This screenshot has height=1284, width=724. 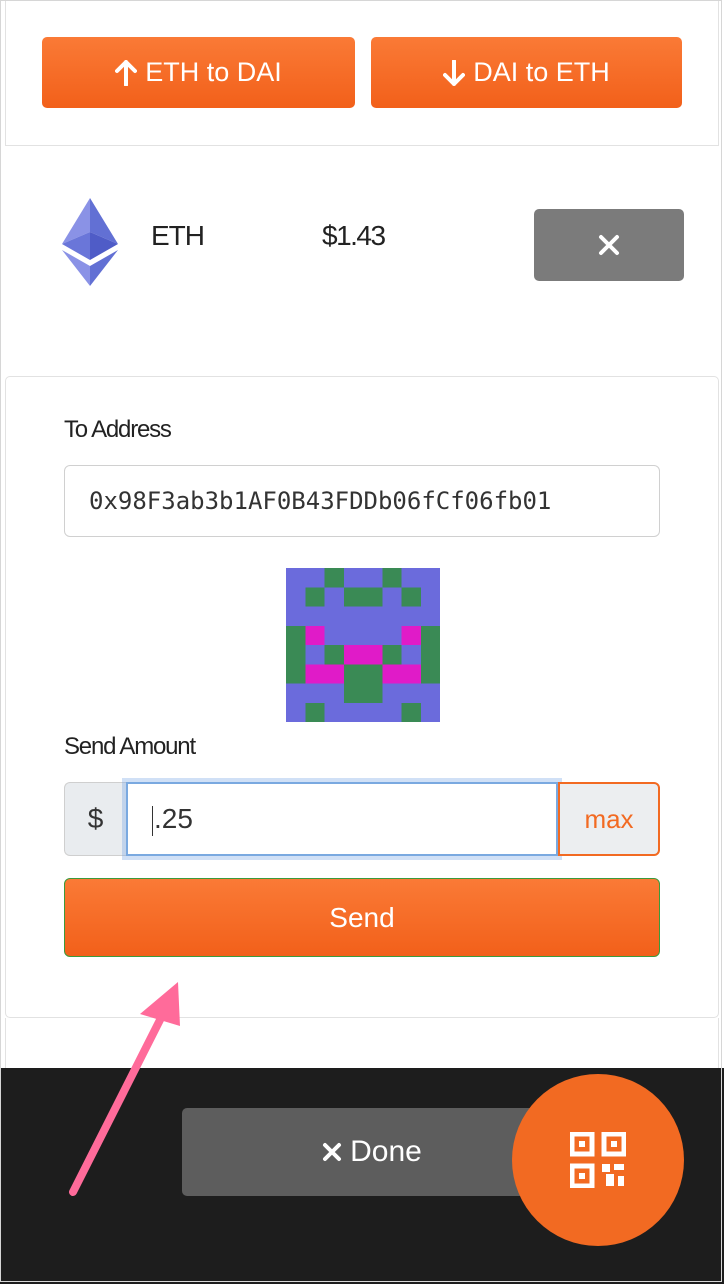 What do you see at coordinates (363, 645) in the screenshot?
I see `address-identicon` at bounding box center [363, 645].